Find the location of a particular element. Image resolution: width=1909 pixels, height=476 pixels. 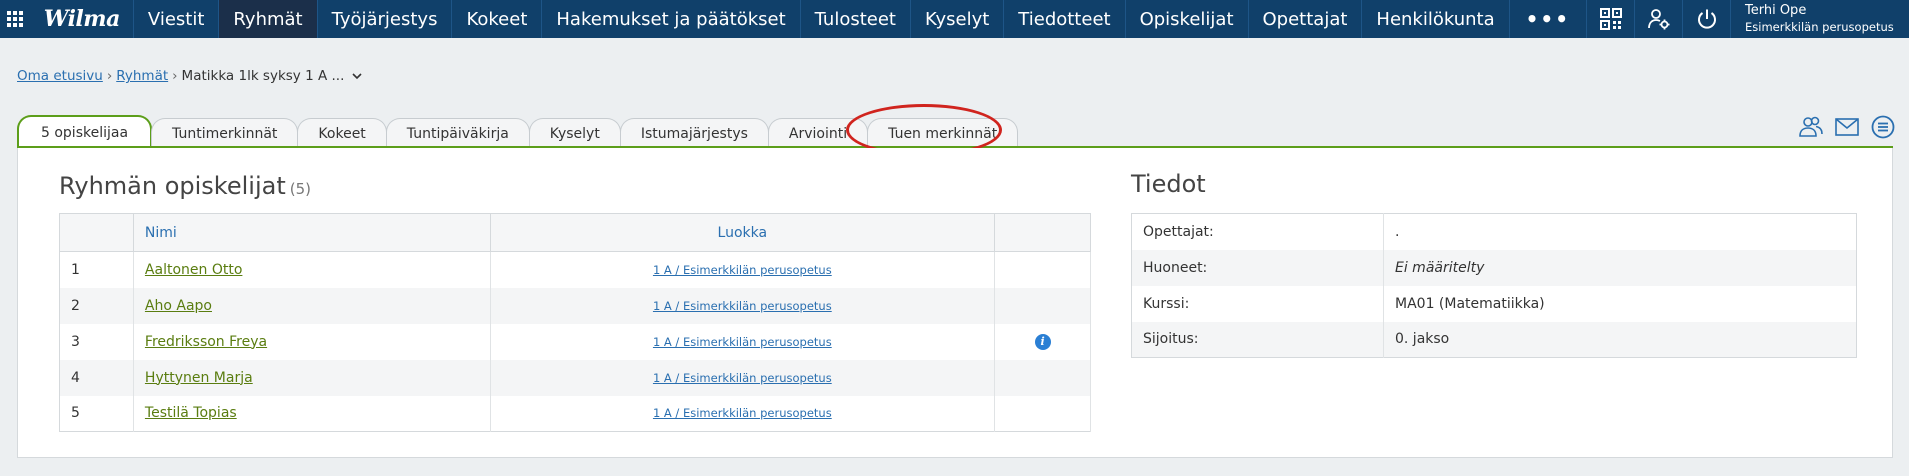

nav-item-tiedotteet: Tiedotteet is located at coordinates (1063, 19).